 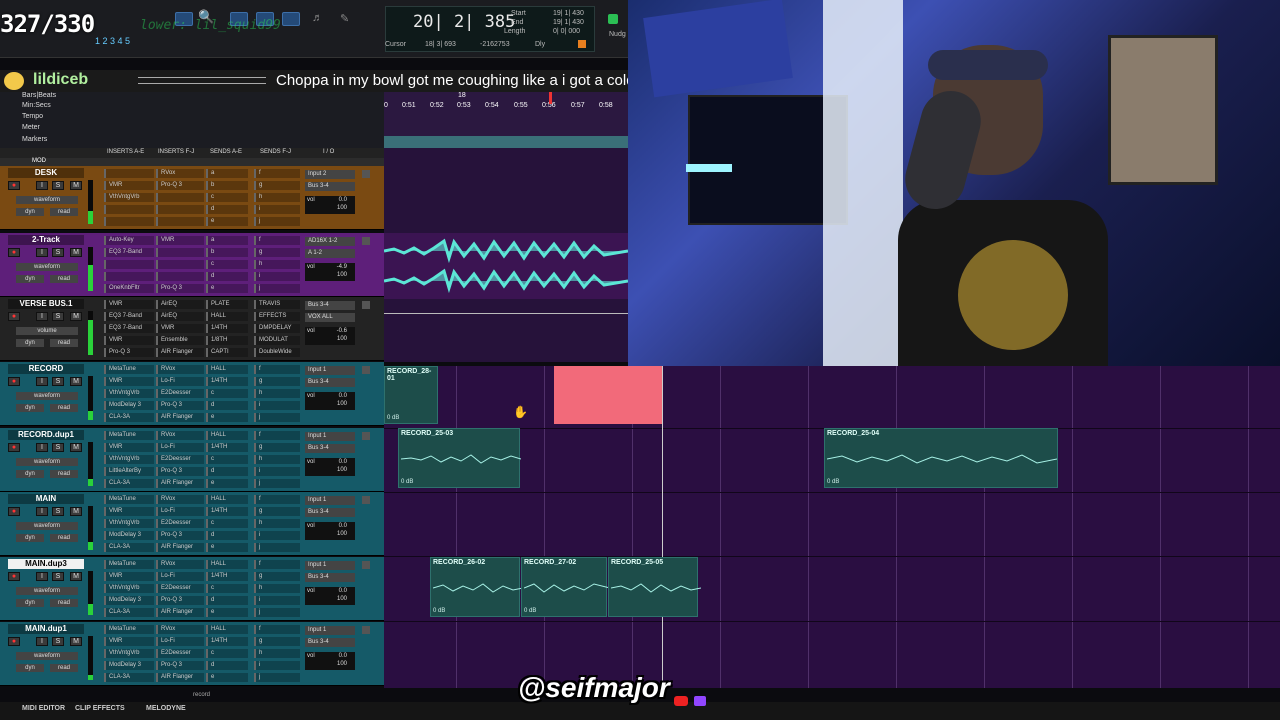 I want to click on insert-slot: RVox, so click(x=180, y=173).